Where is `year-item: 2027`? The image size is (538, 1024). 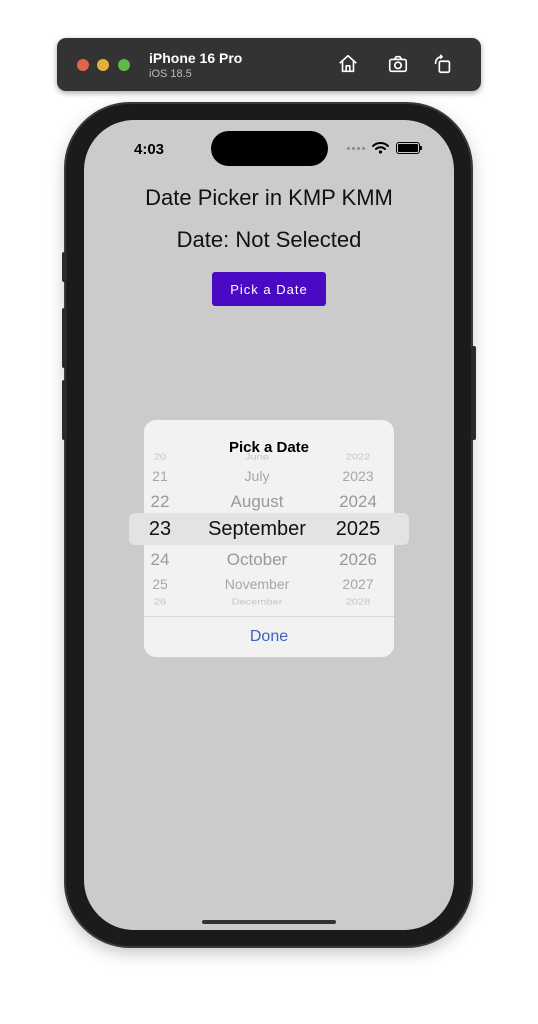
year-item: 2027 is located at coordinates (358, 584).